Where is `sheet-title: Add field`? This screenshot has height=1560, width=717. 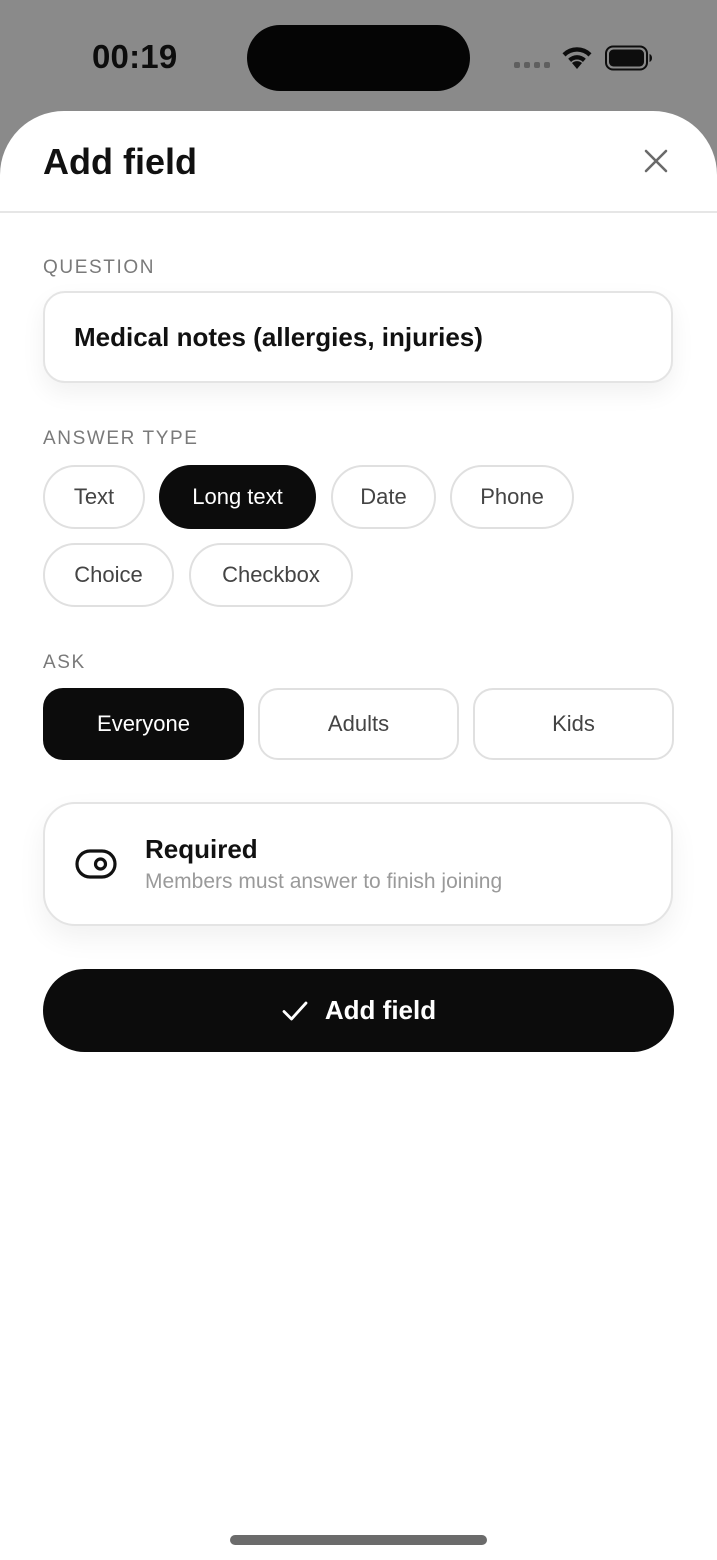 sheet-title: Add field is located at coordinates (120, 161).